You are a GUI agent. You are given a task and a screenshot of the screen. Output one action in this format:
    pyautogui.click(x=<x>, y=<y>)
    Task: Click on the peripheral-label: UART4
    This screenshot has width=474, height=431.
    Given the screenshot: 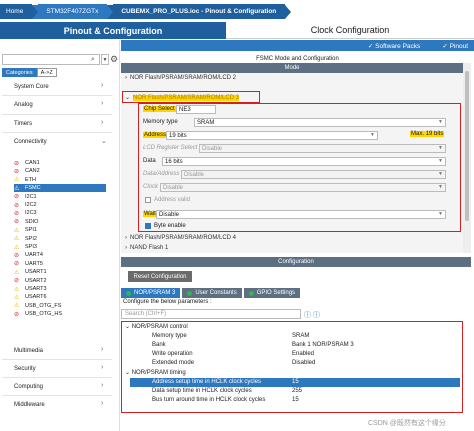 What is the action you would take?
    pyautogui.click(x=34, y=255)
    